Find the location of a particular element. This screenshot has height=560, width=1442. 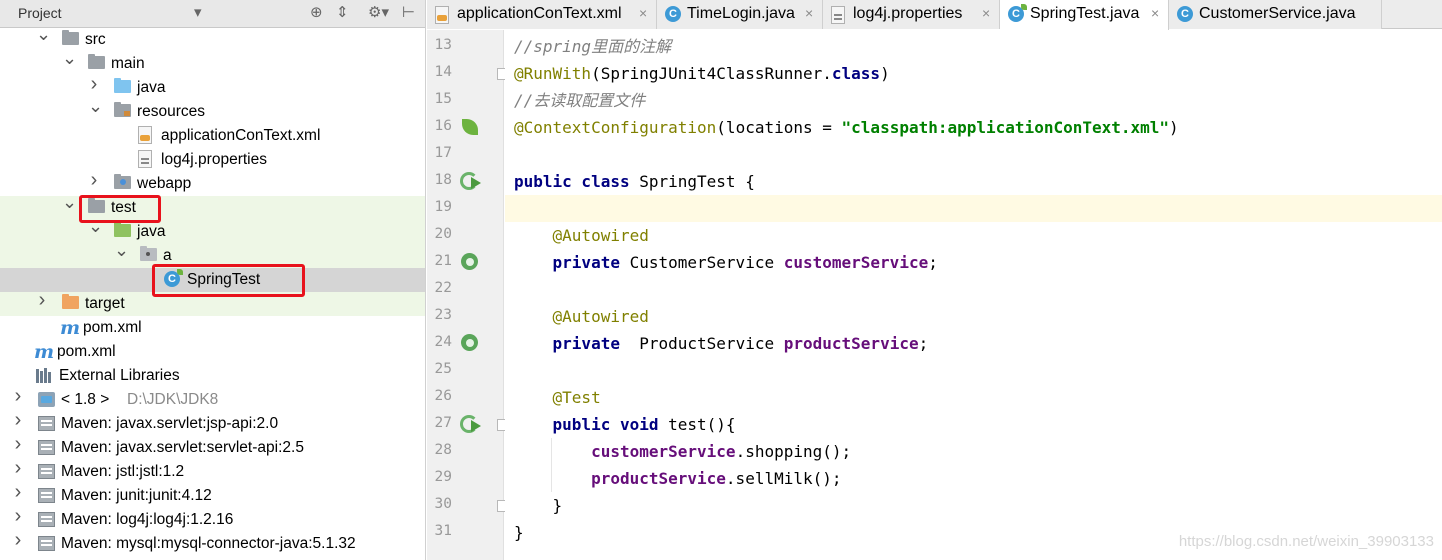

spring-xml-icon is located at coordinates (145, 135).